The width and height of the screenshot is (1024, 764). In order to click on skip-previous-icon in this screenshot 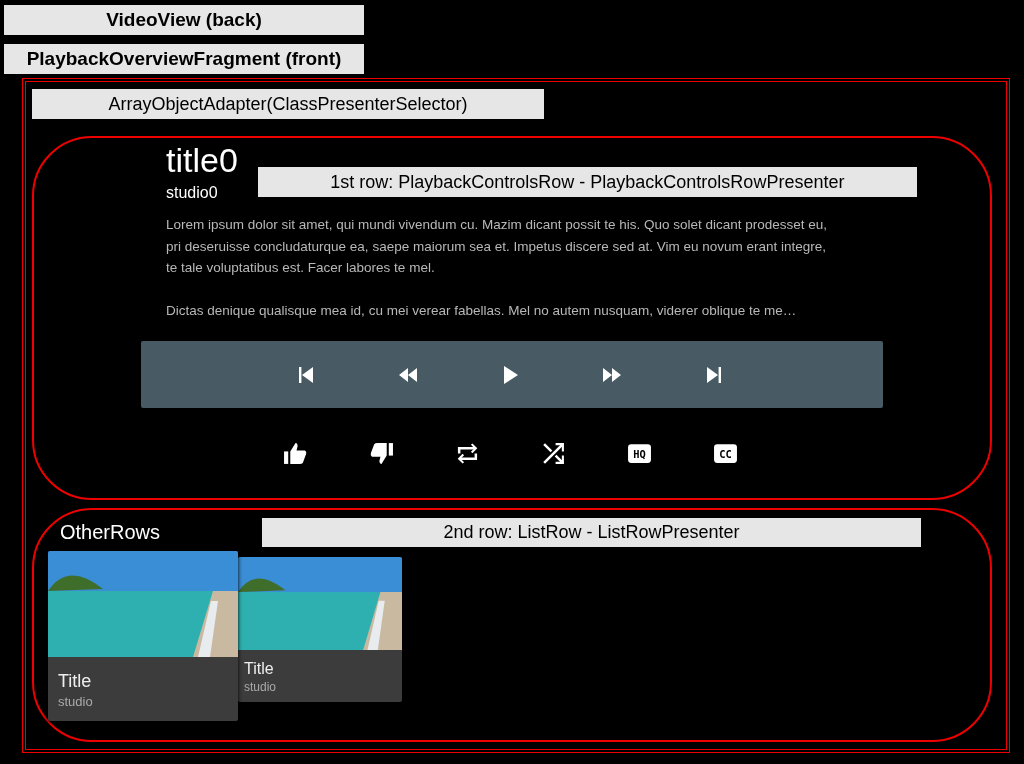, I will do `click(306, 374)`.